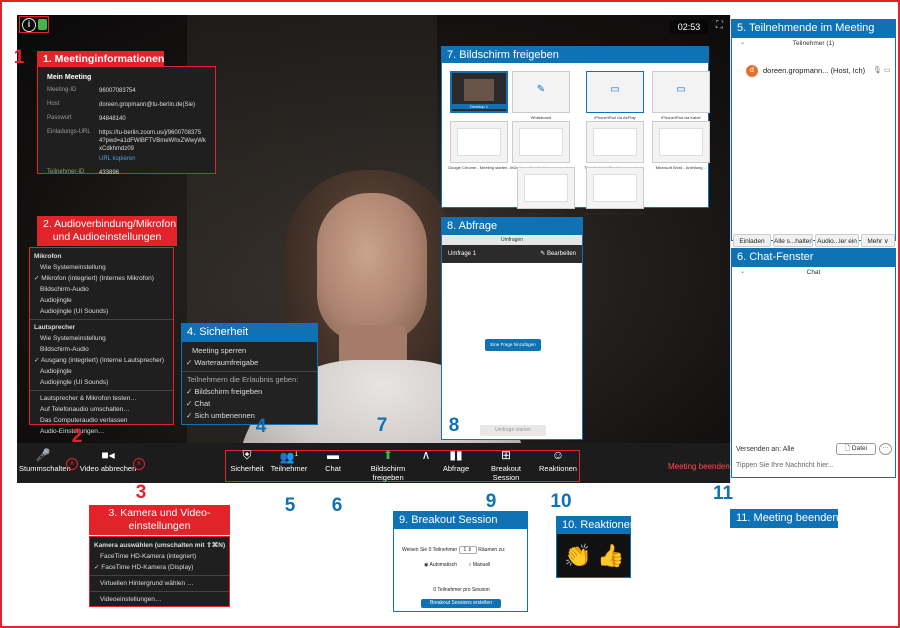  Describe the element at coordinates (117, 91) in the screenshot. I see `meeting-info-value: 96007083754` at that location.